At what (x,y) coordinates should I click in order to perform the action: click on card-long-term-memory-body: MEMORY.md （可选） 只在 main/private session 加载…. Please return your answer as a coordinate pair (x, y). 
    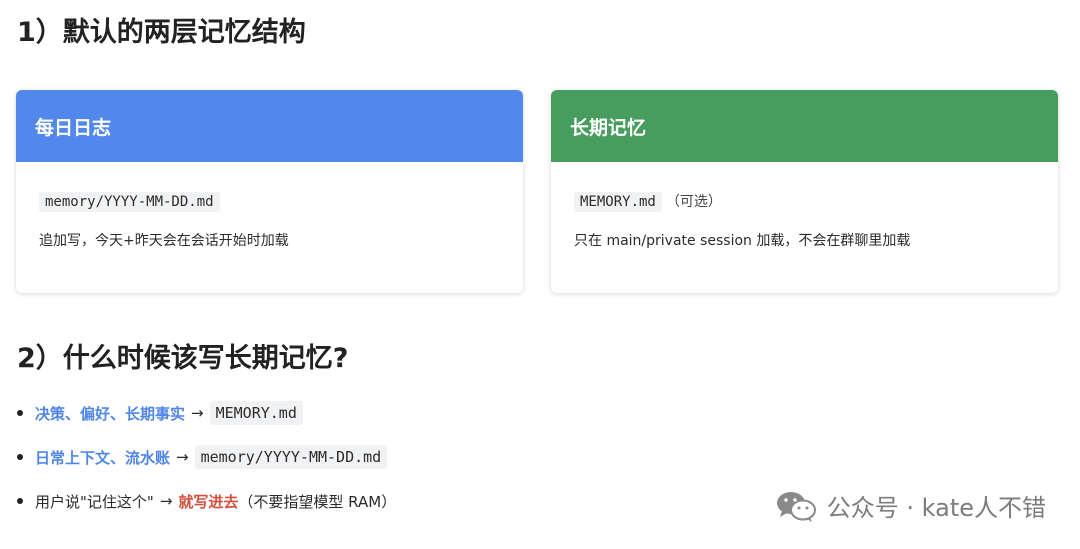
    Looking at the image, I should click on (804, 206).